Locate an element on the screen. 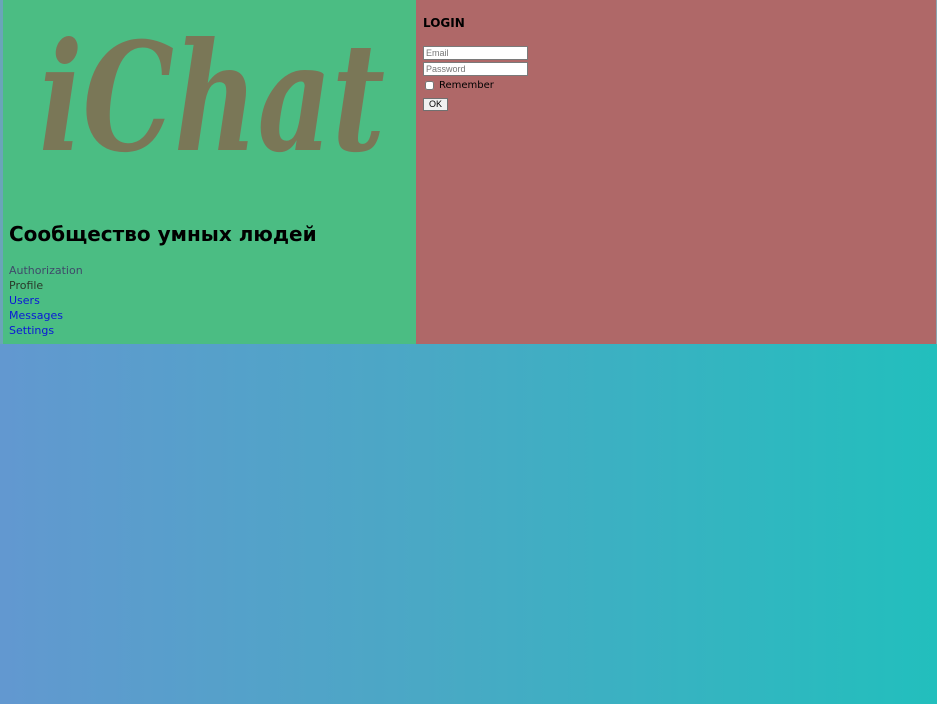 Image resolution: width=937 pixels, height=704 pixels. ichat-logo: iChat is located at coordinates (213, 100).